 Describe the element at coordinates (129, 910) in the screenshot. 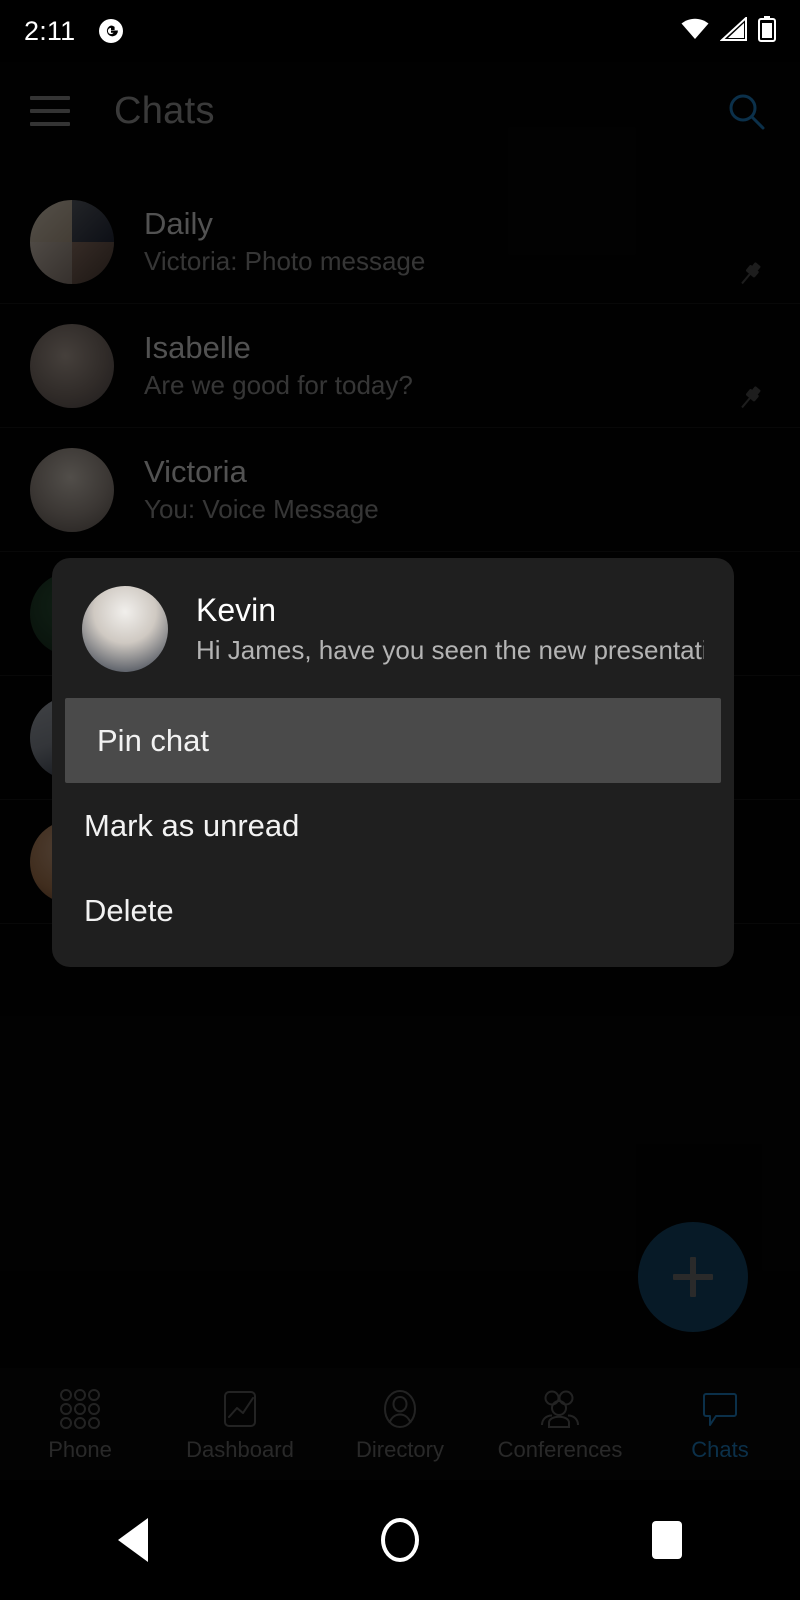

I see `menu-item-label: Delete` at that location.